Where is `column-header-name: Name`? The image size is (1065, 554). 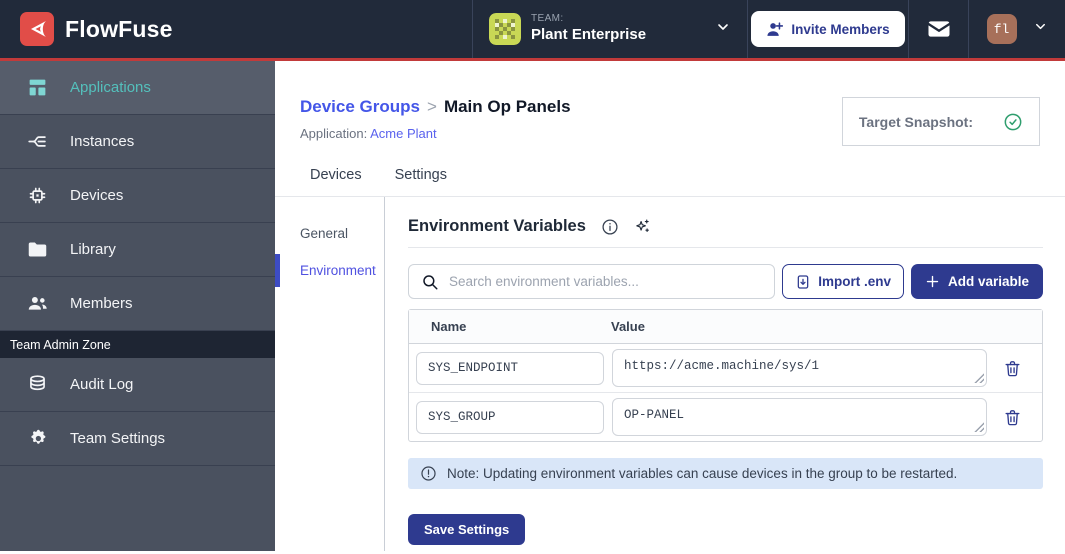
column-header-name: Name is located at coordinates (449, 326).